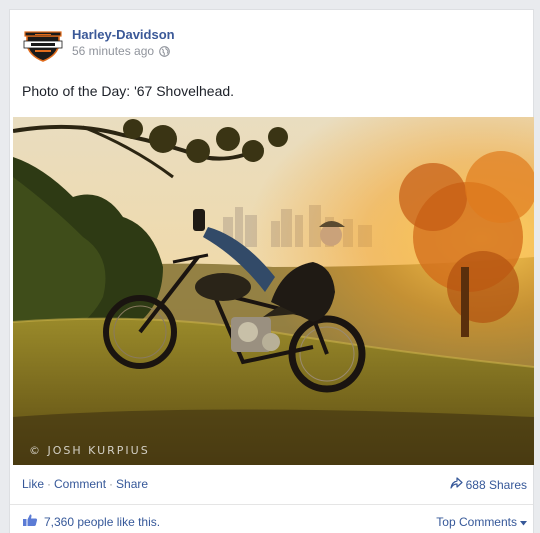  What do you see at coordinates (33, 484) in the screenshot?
I see `like-link: Like` at bounding box center [33, 484].